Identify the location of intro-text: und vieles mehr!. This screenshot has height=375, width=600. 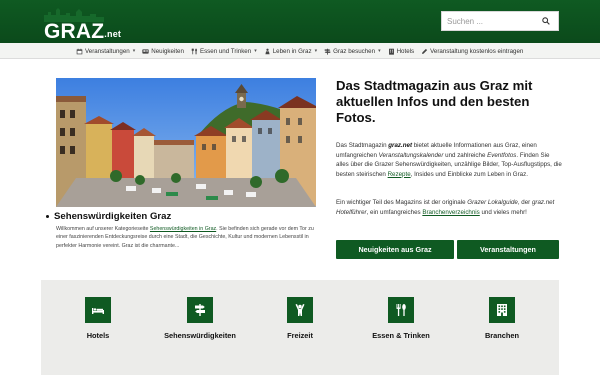
(503, 212).